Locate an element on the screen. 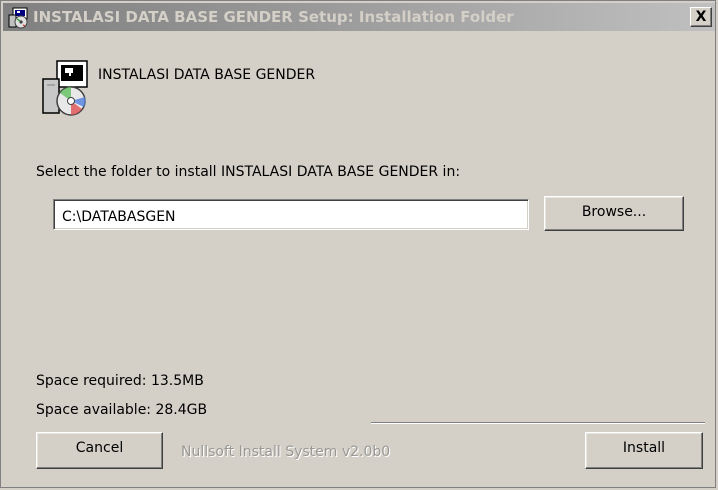  space-required-label: Space required: 13.5MB is located at coordinates (120, 381).